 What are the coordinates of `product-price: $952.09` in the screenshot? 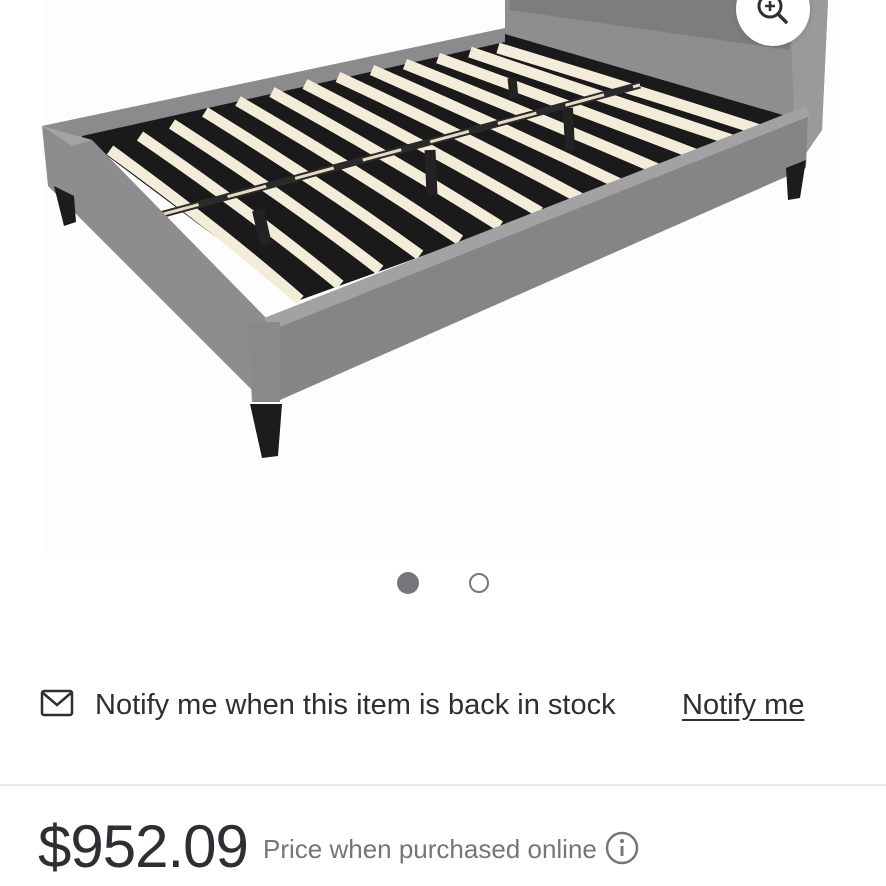 It's located at (143, 846).